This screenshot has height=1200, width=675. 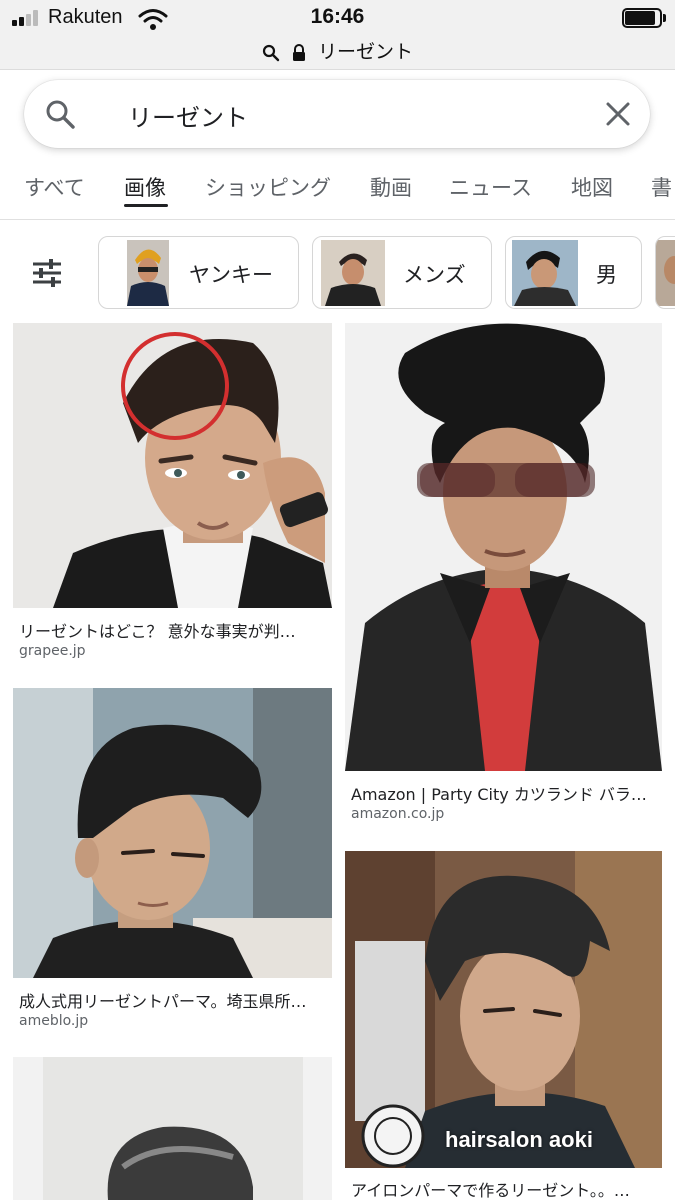 I want to click on search-small-icon, so click(x=271, y=52).